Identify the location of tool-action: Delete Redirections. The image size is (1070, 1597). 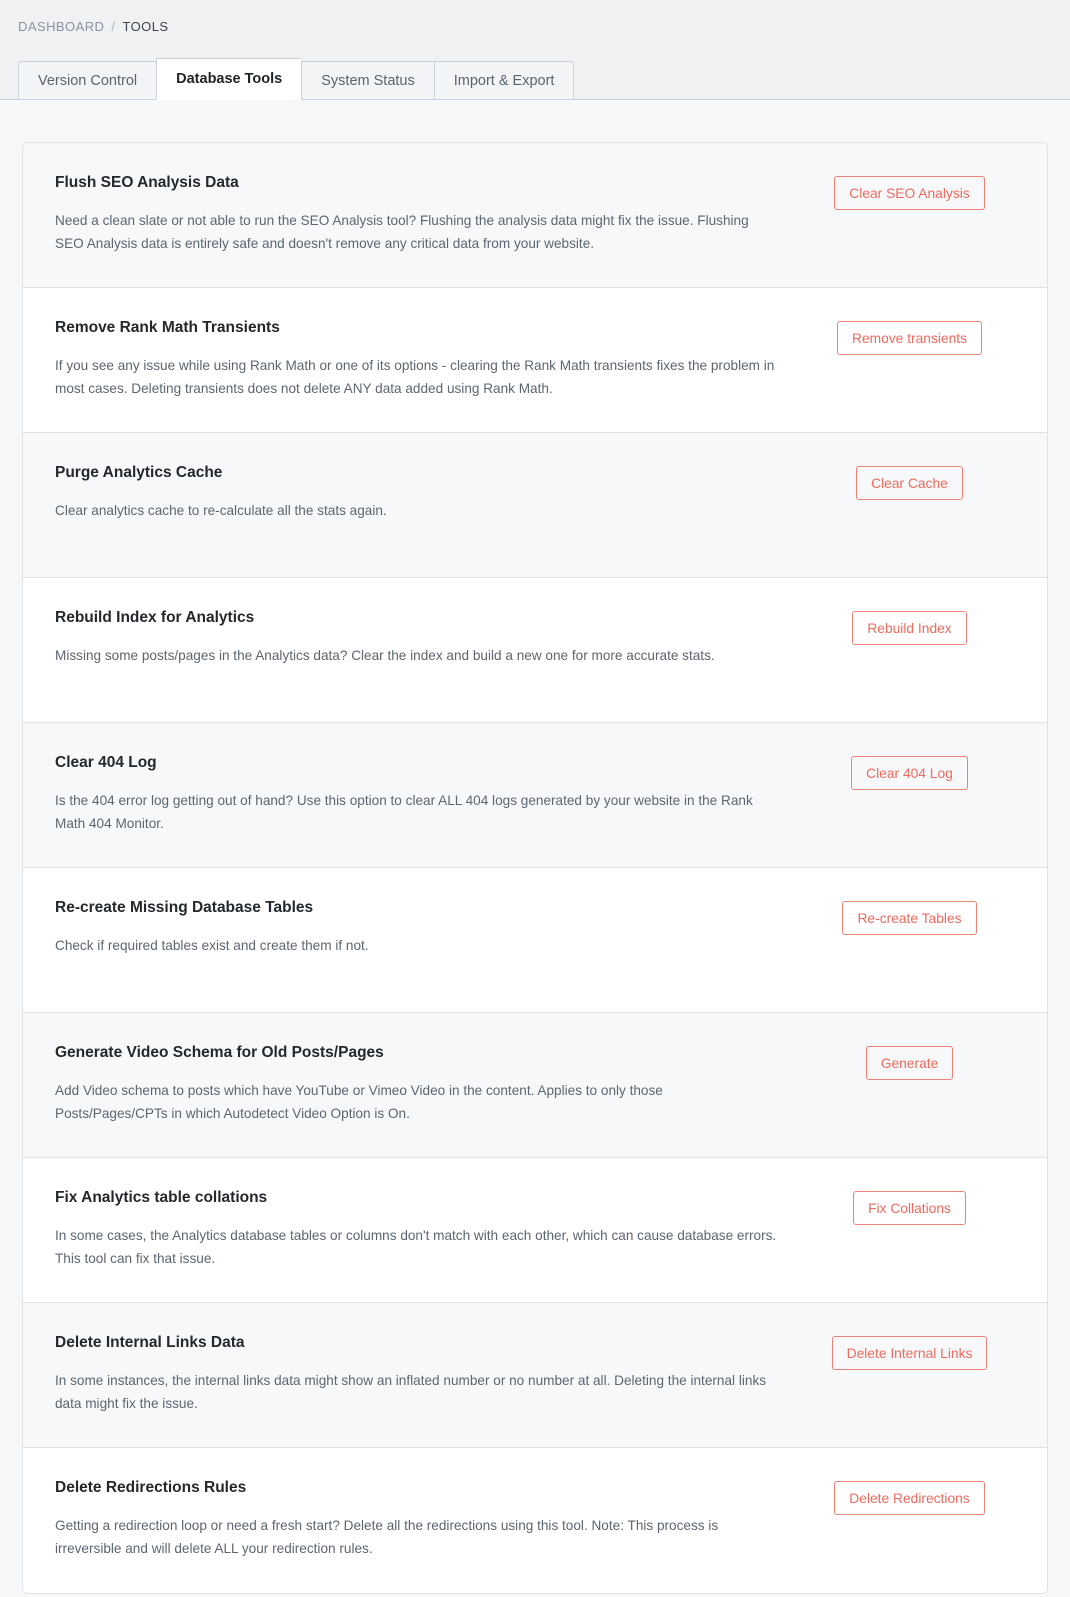
(909, 1496).